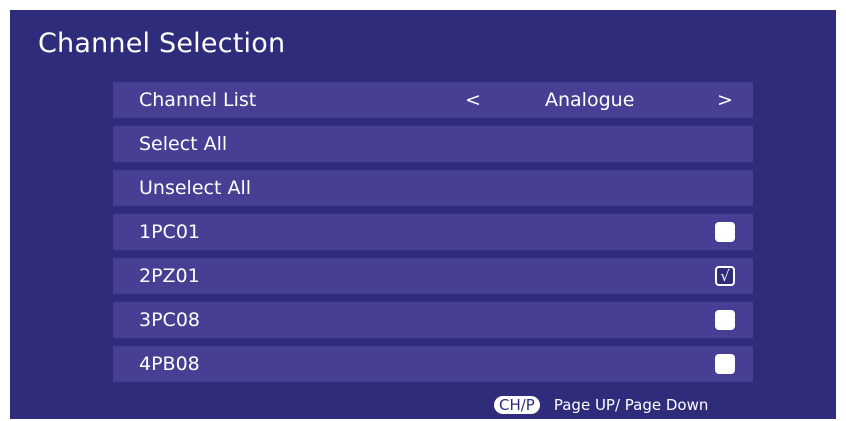  Describe the element at coordinates (433, 276) in the screenshot. I see `channel-row: 2PZ01 √` at that location.